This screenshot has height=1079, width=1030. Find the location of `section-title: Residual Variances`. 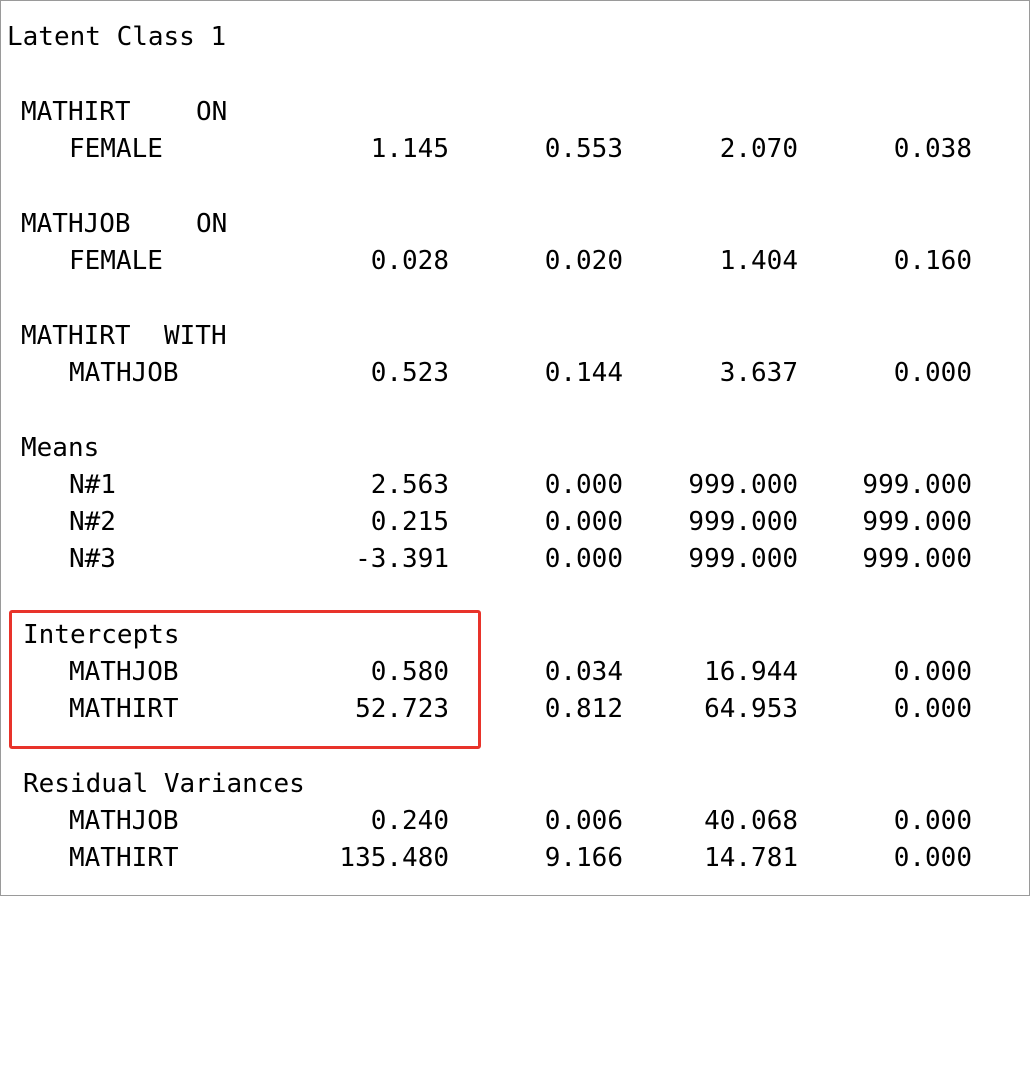

section-title: Residual Variances is located at coordinates (164, 784).